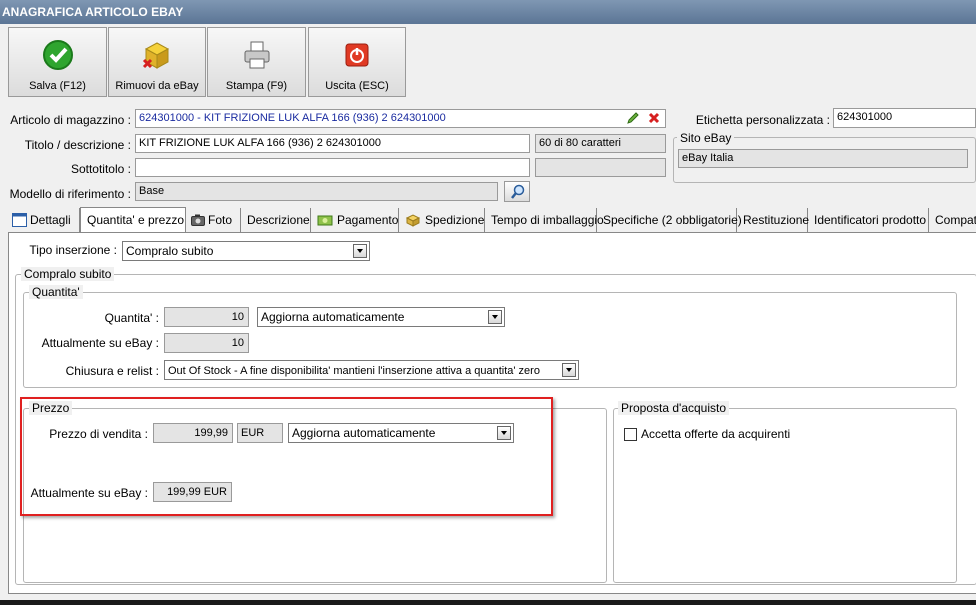 The width and height of the screenshot is (976, 605). What do you see at coordinates (206, 343) in the screenshot?
I see `quantity-ebay-value: 10` at bounding box center [206, 343].